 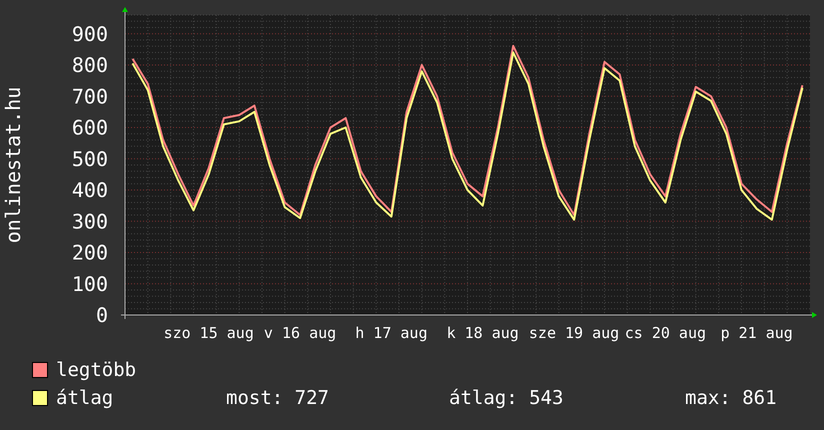 What do you see at coordinates (506, 398) in the screenshot?
I see `stat-value: átlag: 543` at bounding box center [506, 398].